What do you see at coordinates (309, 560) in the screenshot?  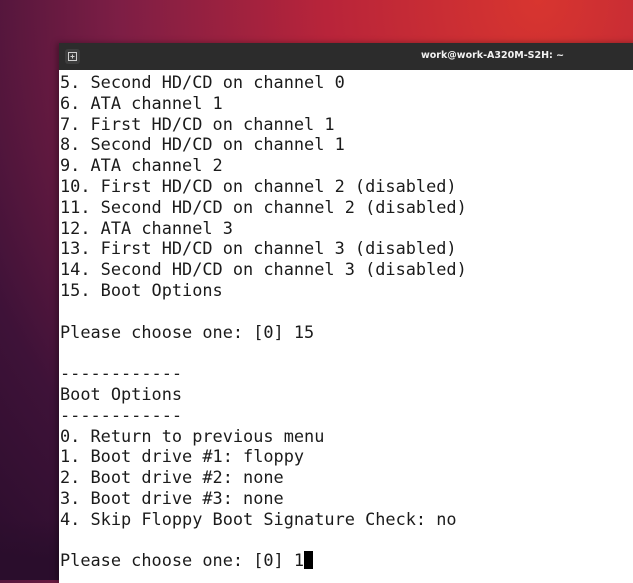 I see `text-cursor` at bounding box center [309, 560].